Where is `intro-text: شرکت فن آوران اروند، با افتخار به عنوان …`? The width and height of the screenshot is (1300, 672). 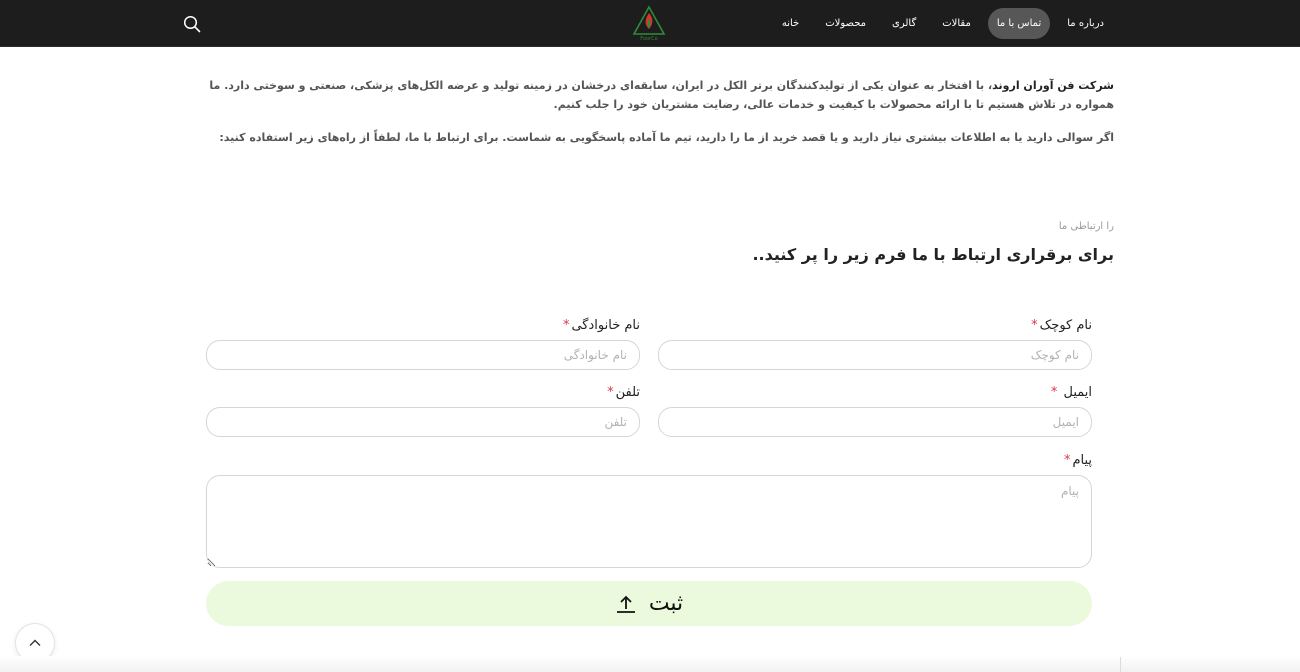 intro-text: شرکت فن آوران اروند، با افتخار به عنوان … is located at coordinates (658, 118).